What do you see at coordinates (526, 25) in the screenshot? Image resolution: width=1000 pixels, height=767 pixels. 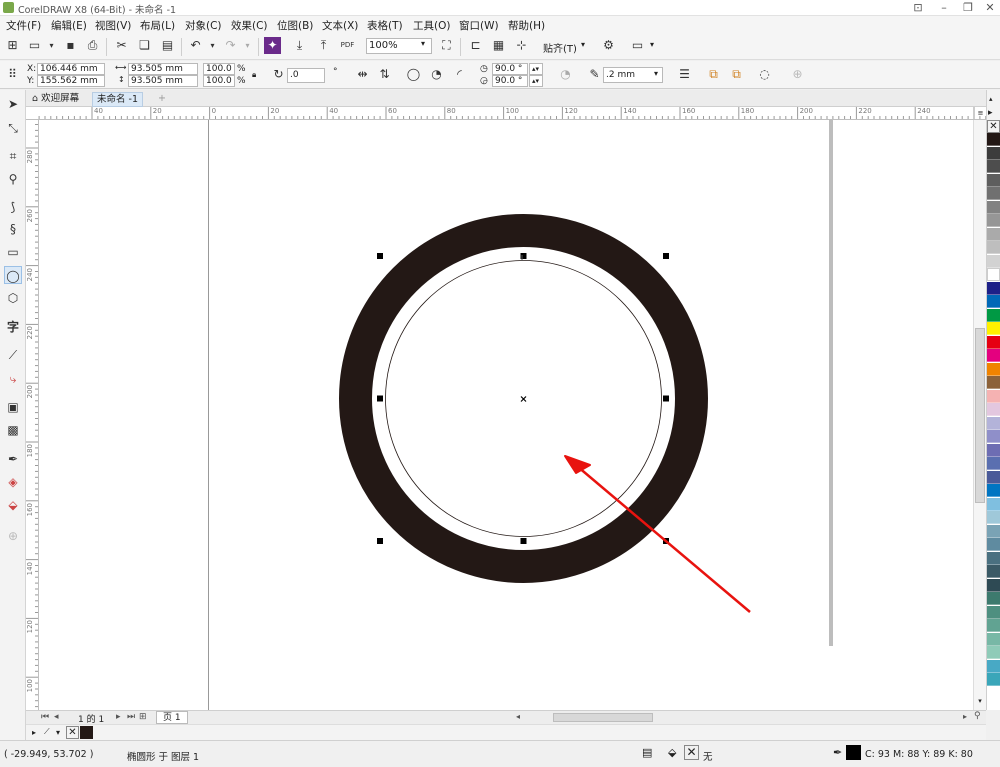 I see `menu-help: 帮助(H)` at bounding box center [526, 25].